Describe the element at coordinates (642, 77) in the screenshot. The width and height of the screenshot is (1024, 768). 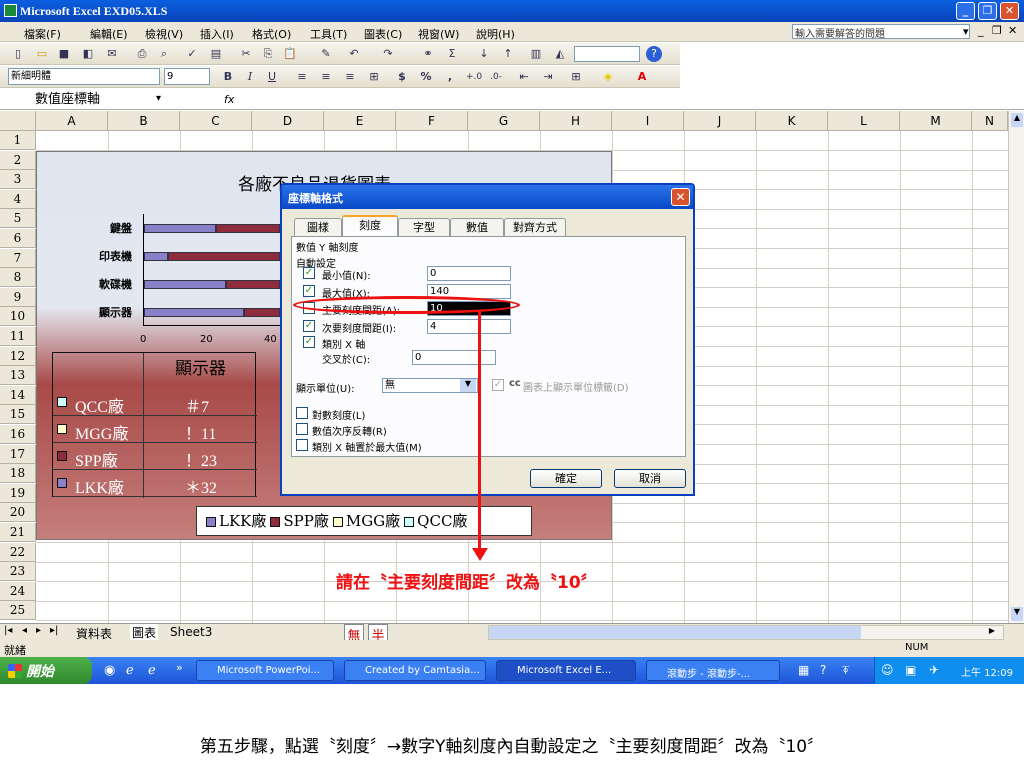
I see `font-color-icon: A` at that location.